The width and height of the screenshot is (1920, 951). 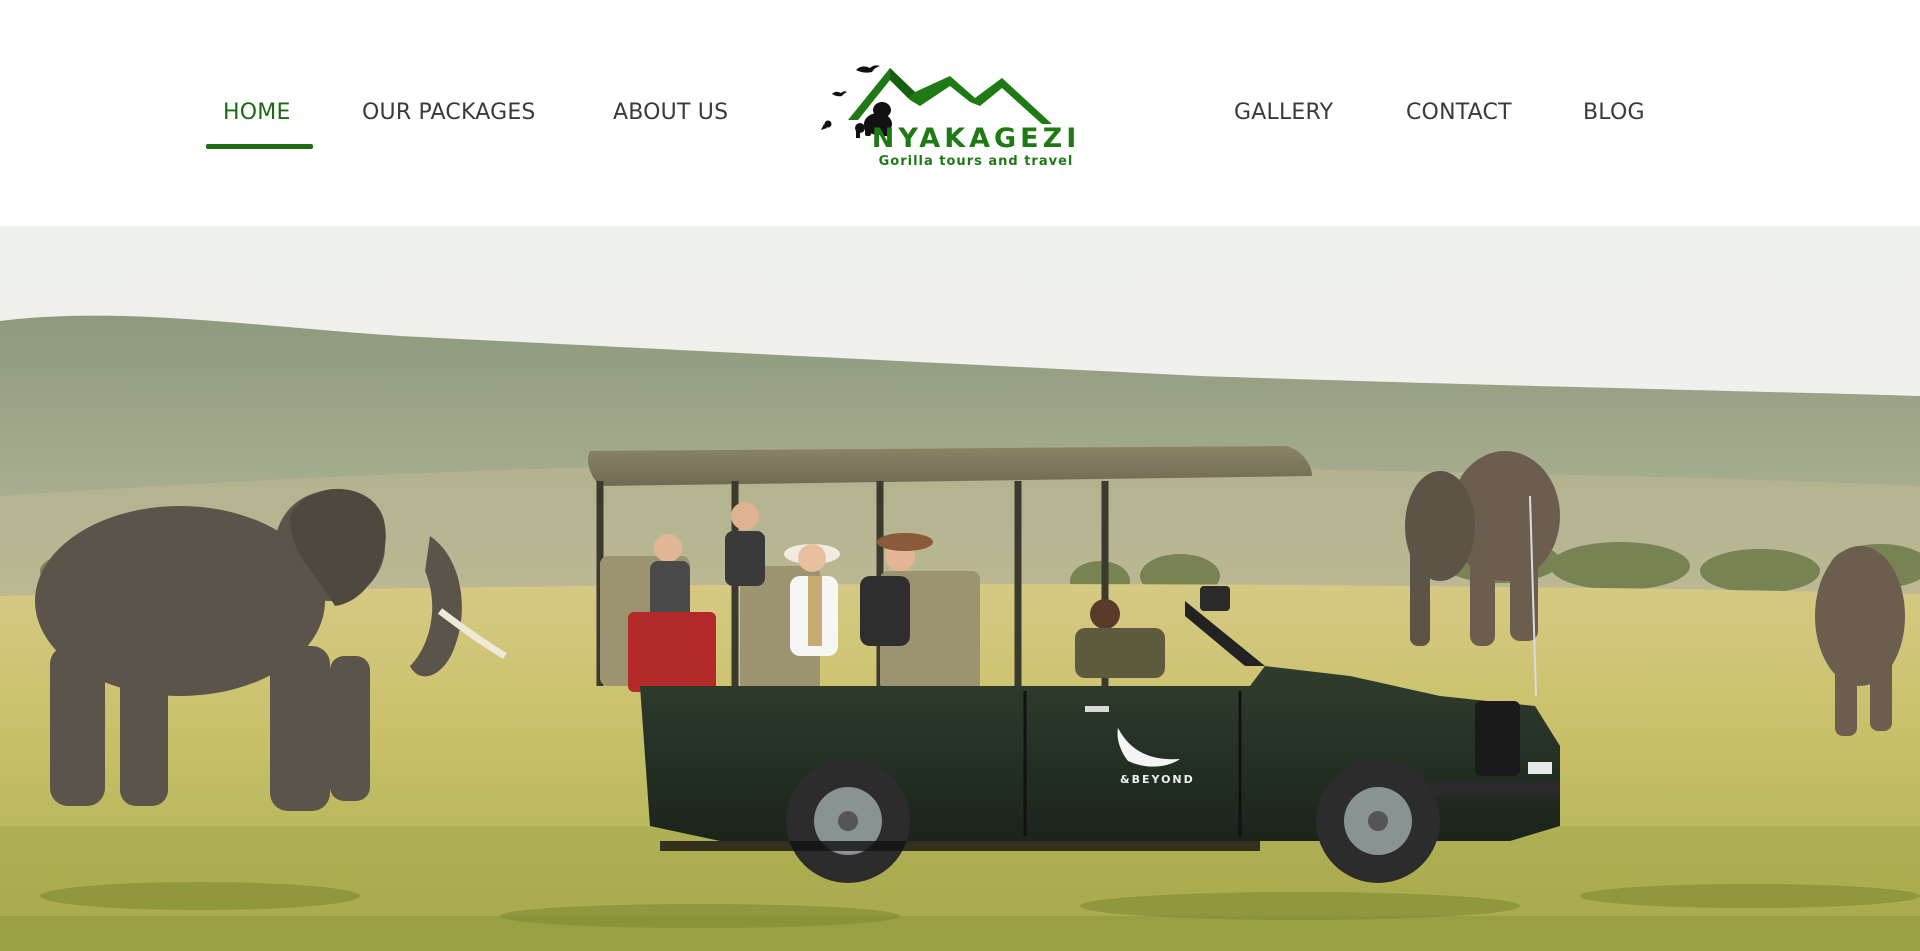 What do you see at coordinates (257, 113) in the screenshot?
I see `nav-item-home: HOME` at bounding box center [257, 113].